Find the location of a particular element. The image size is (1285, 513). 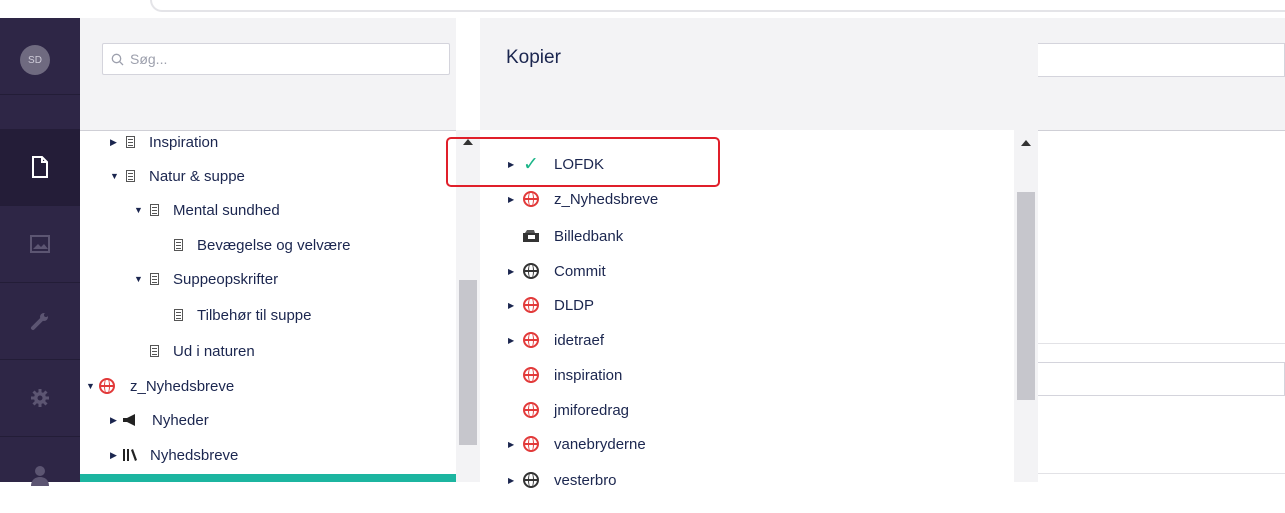

top-strip is located at coordinates (642, 9).